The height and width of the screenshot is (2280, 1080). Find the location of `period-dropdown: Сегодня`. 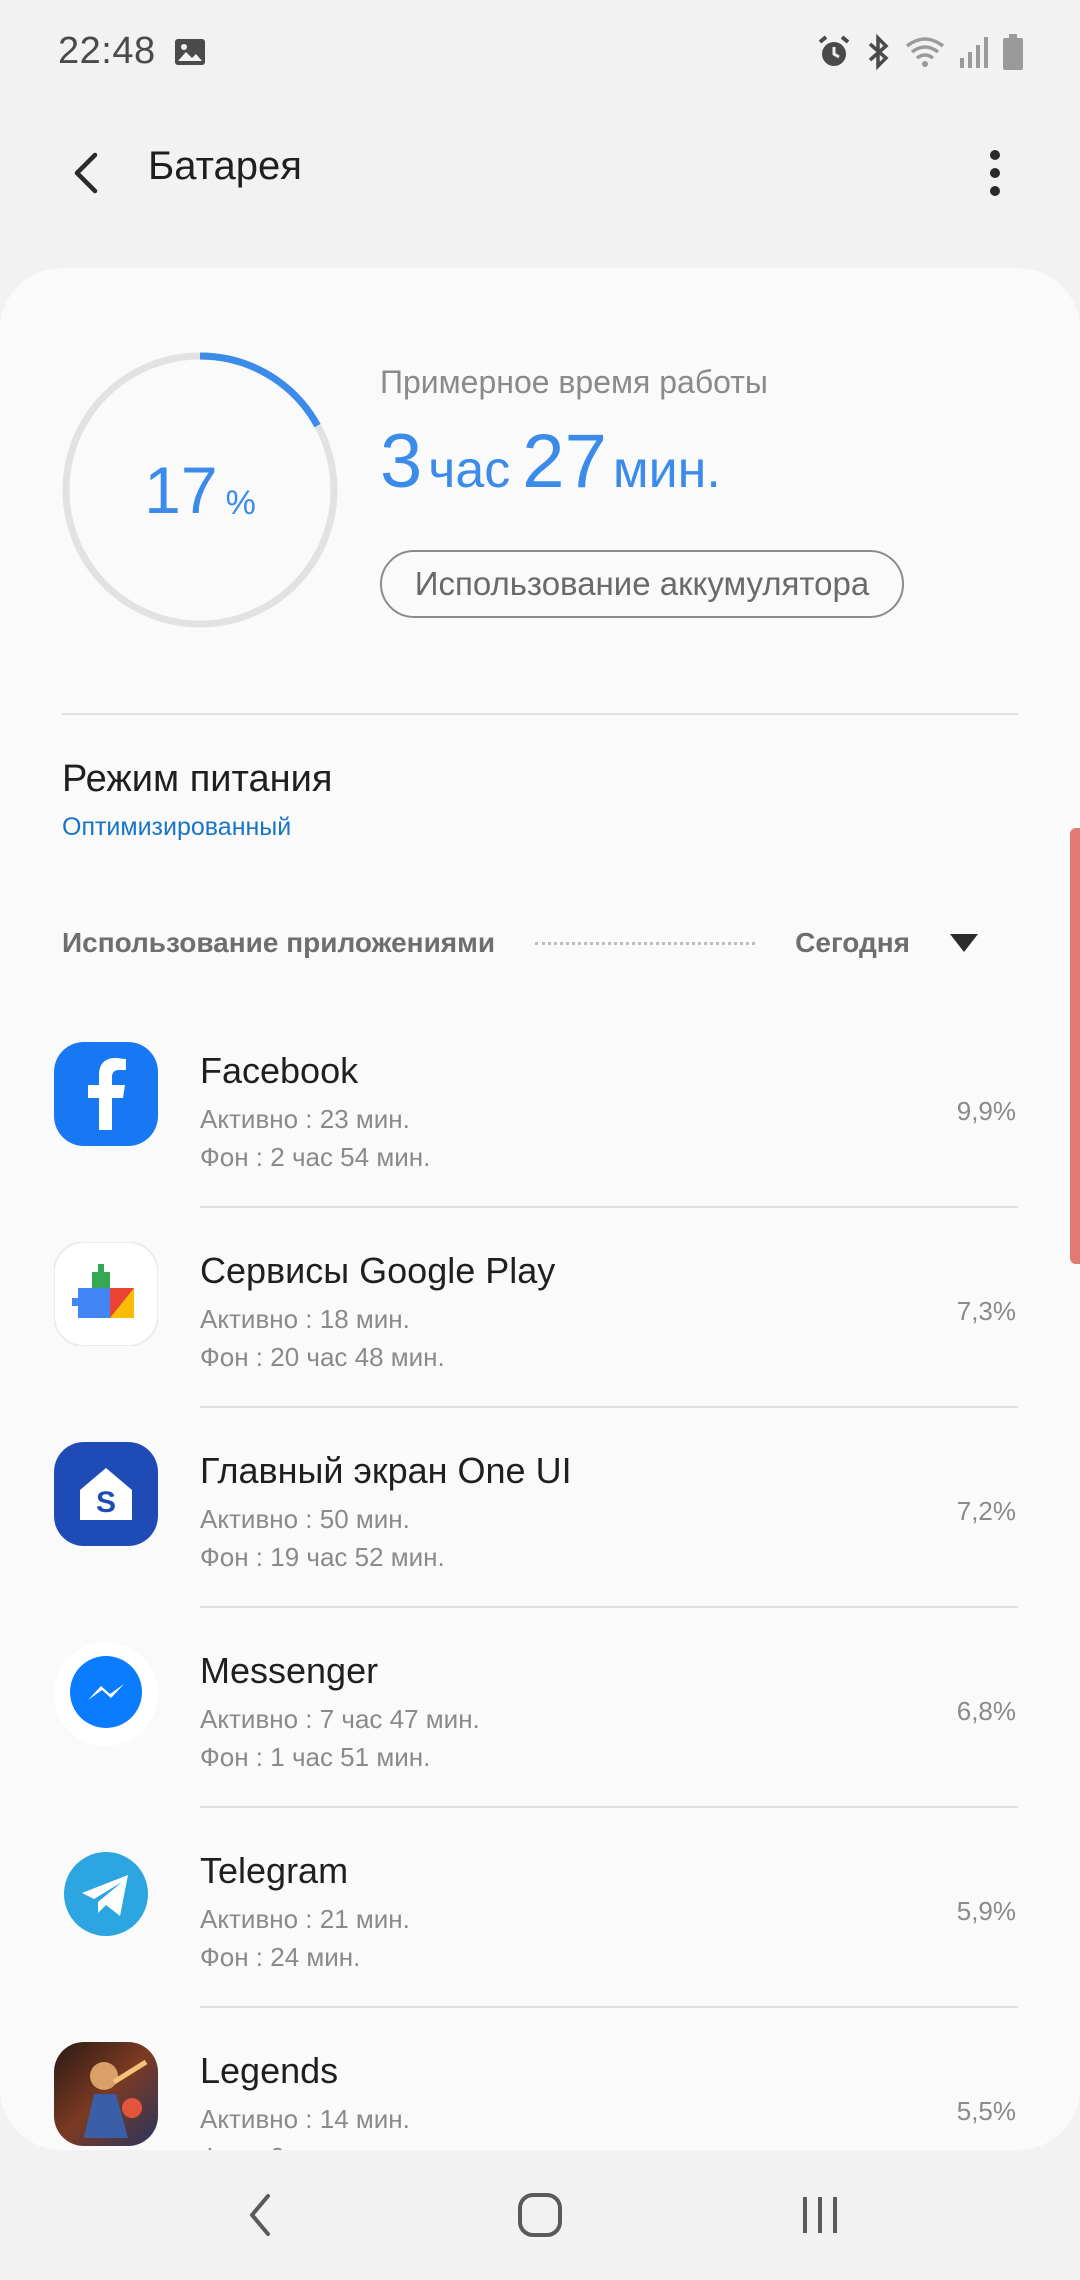

period-dropdown: Сегодня is located at coordinates (886, 943).